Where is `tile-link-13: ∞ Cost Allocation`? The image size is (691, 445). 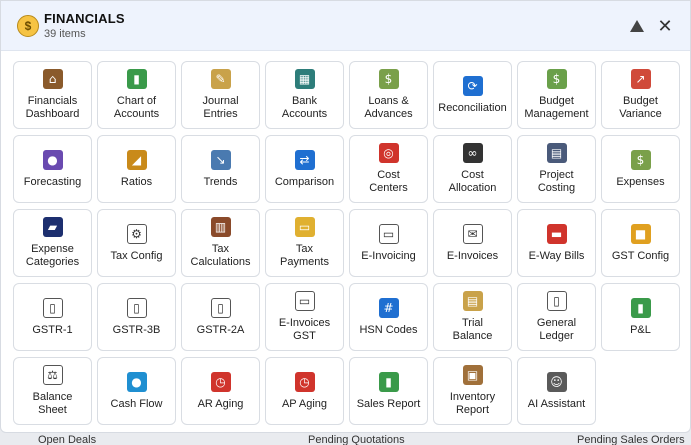 tile-link-13: ∞ Cost Allocation is located at coordinates (472, 169).